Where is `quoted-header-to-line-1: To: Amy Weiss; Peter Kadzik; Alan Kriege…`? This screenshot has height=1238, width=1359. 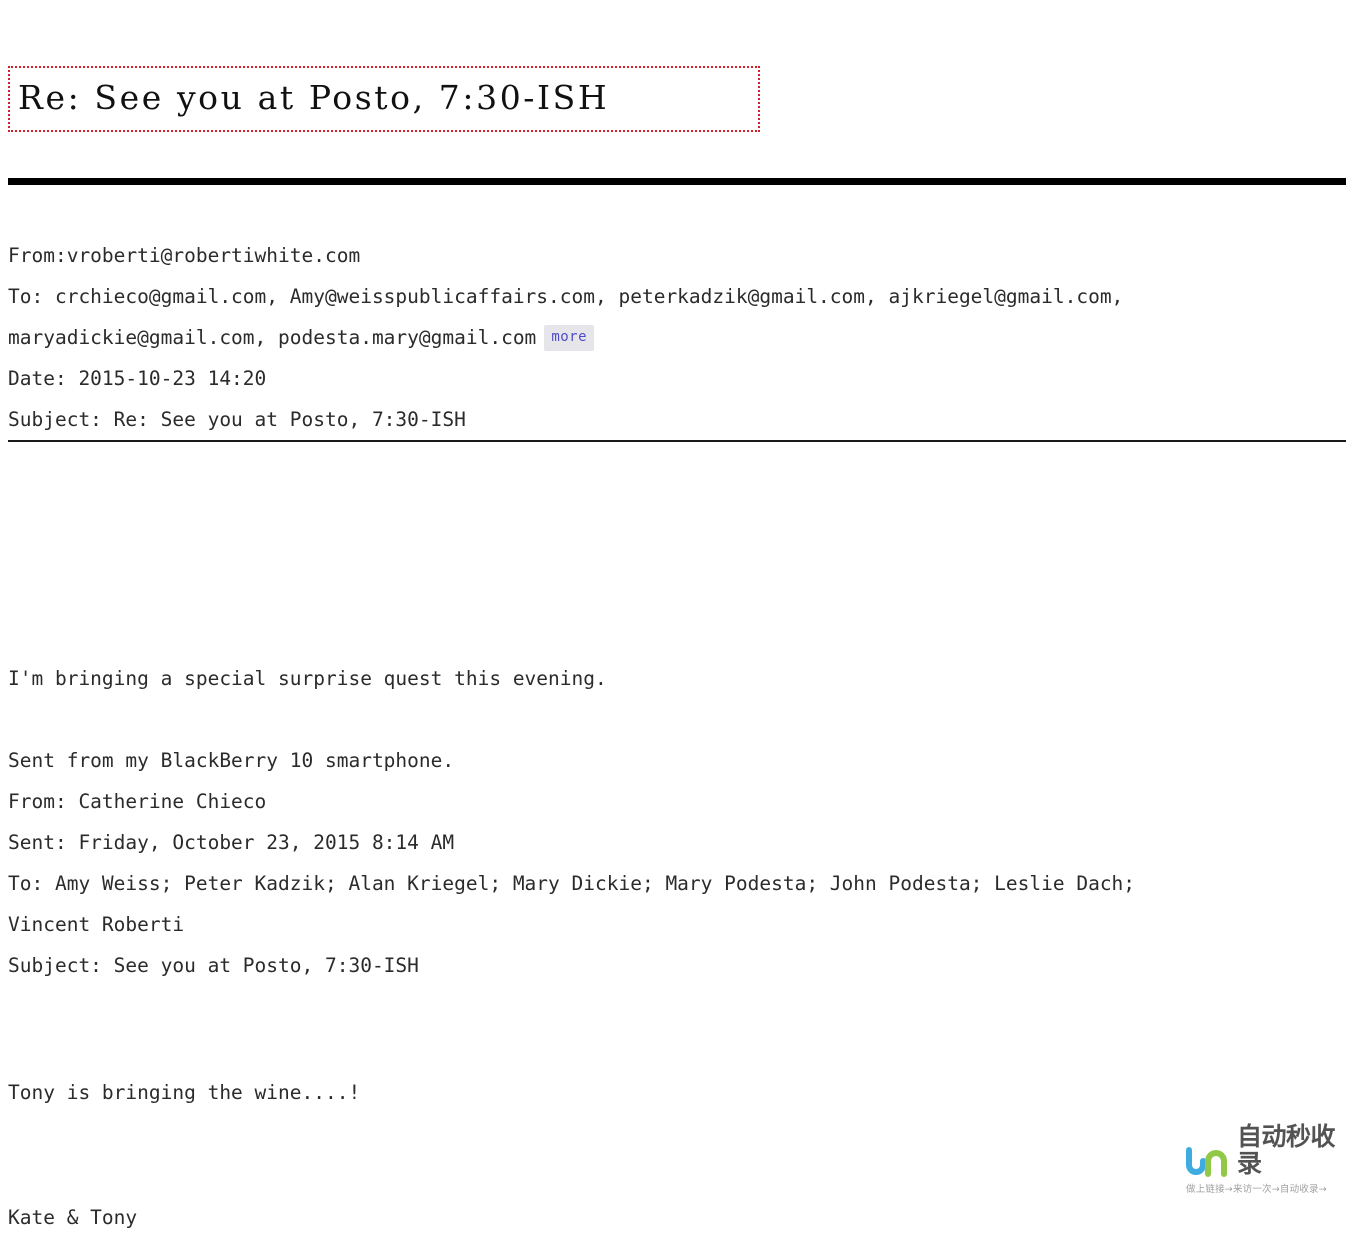
quoted-header-to-line-1: To: Amy Weiss; Peter Kadzik; Alan Kriege… is located at coordinates (572, 883).